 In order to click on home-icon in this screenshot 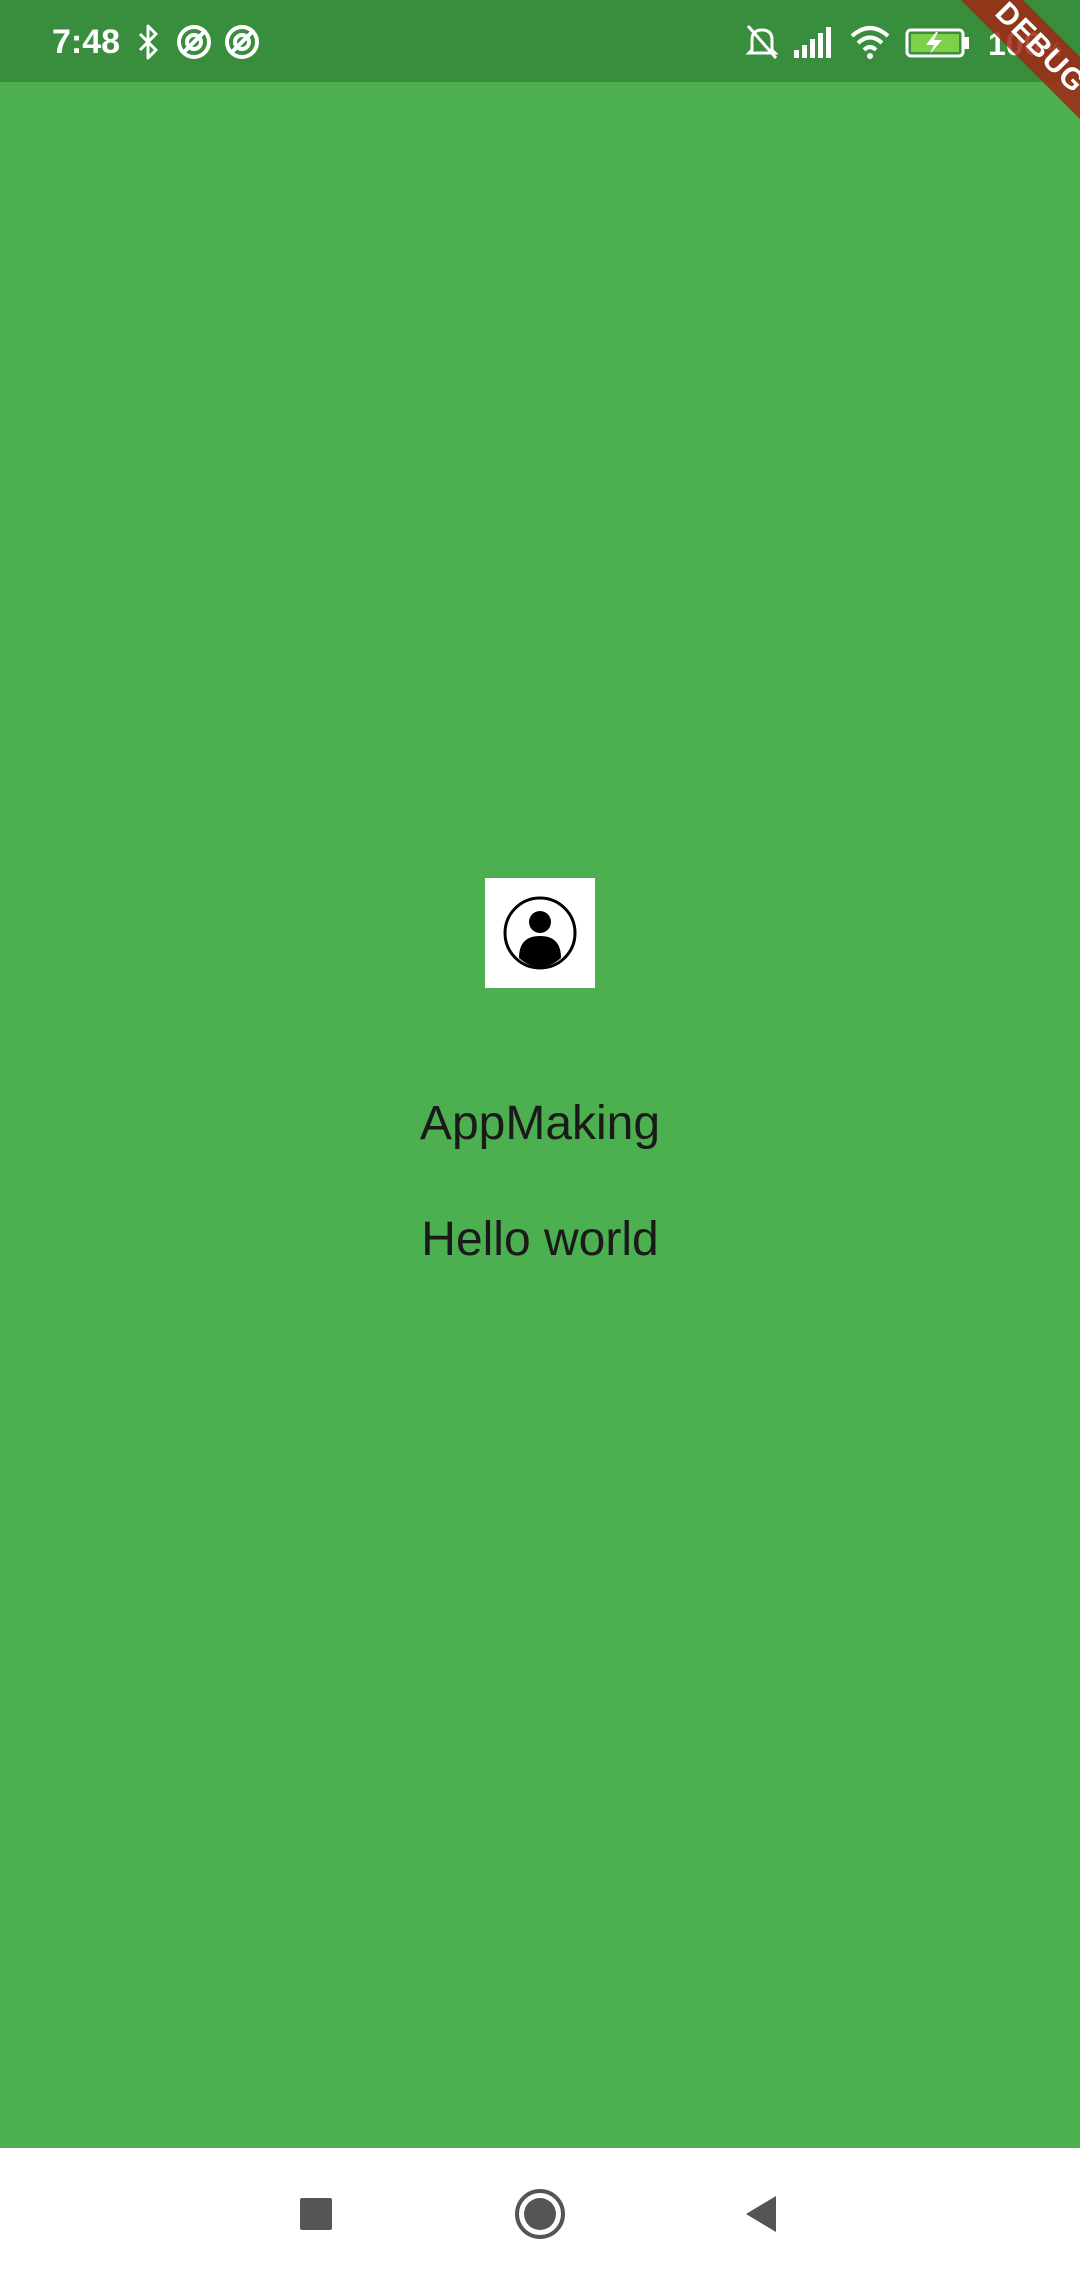, I will do `click(540, 2214)`.